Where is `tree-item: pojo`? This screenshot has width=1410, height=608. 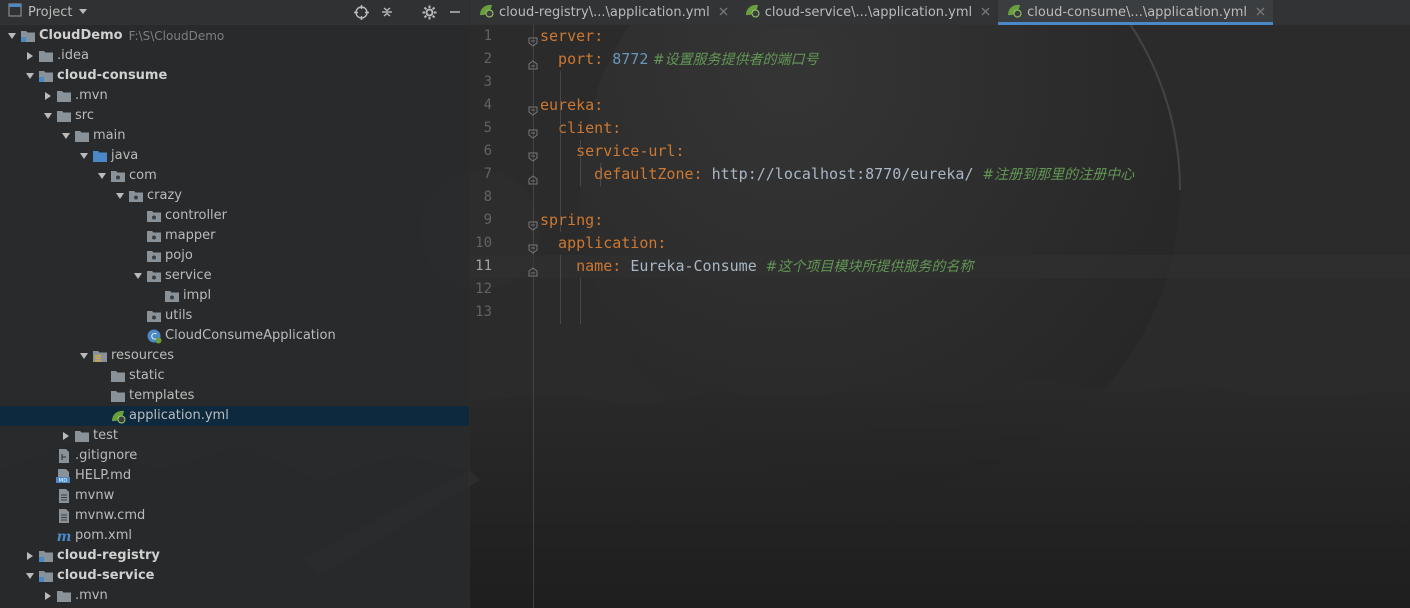
tree-item: pojo is located at coordinates (234, 256).